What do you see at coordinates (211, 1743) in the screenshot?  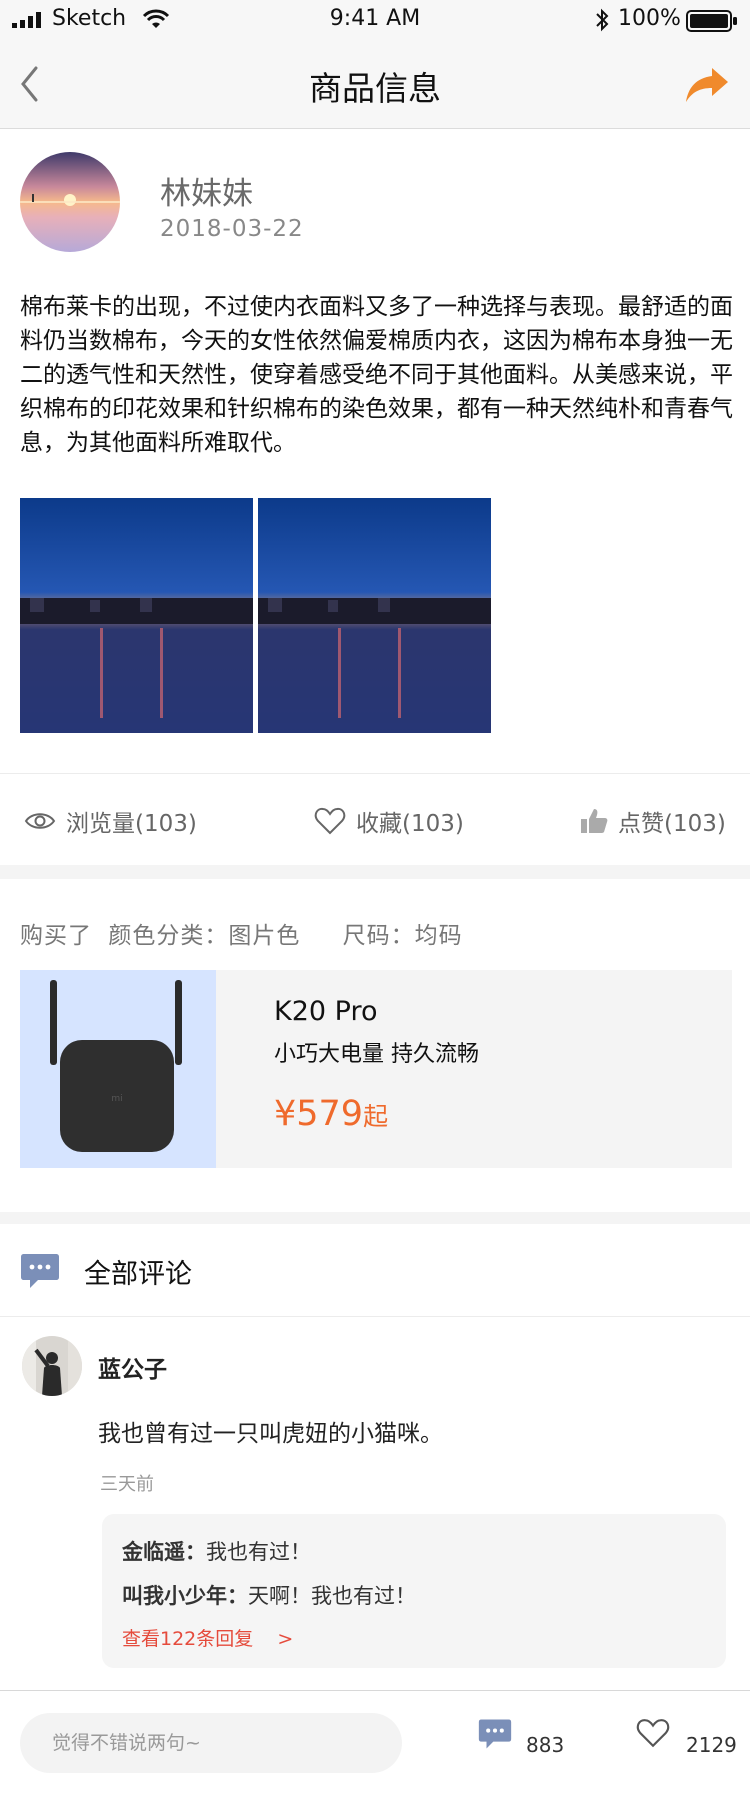 I see `comment-input` at bounding box center [211, 1743].